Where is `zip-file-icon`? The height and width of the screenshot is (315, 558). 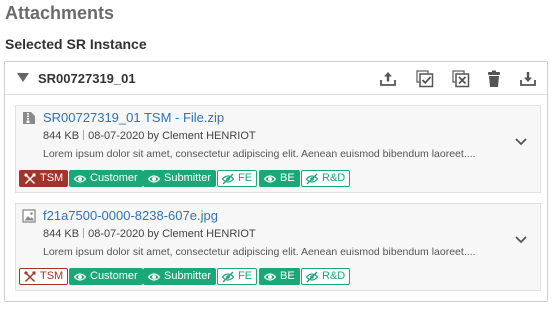 zip-file-icon is located at coordinates (29, 118).